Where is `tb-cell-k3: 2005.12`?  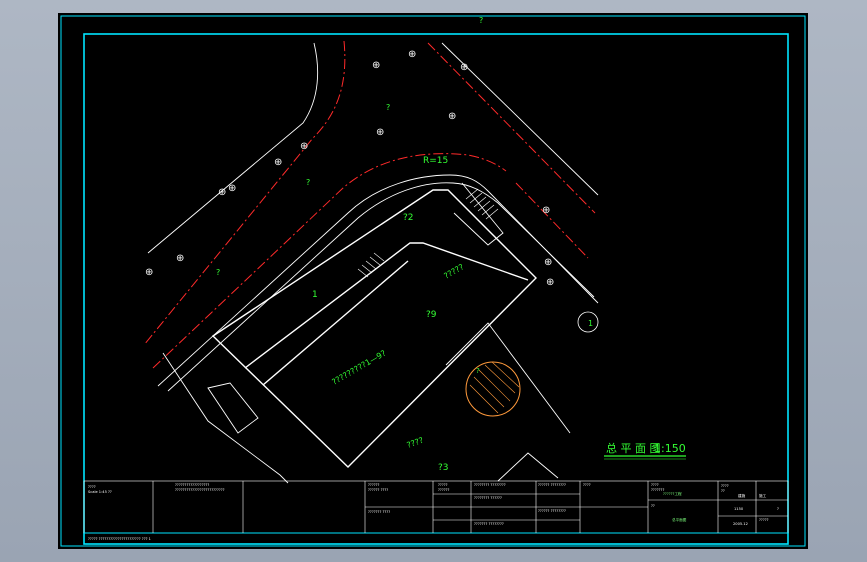
tb-cell-k3: 2005.12 is located at coordinates (740, 524).